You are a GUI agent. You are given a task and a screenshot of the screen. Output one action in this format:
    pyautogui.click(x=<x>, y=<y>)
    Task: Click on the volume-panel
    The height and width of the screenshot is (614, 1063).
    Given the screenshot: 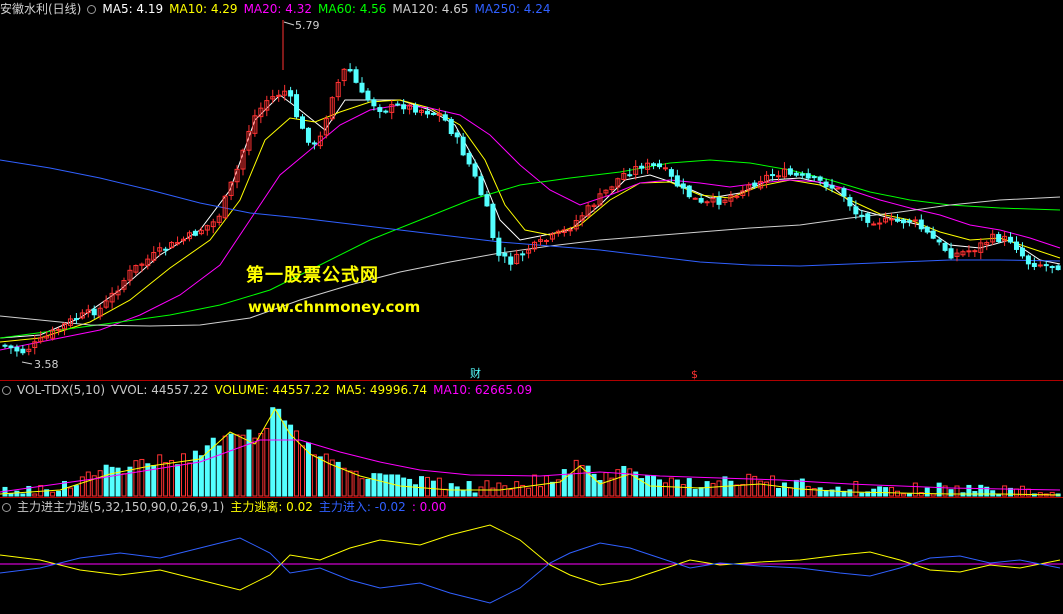 What is the action you would take?
    pyautogui.click(x=530, y=452)
    